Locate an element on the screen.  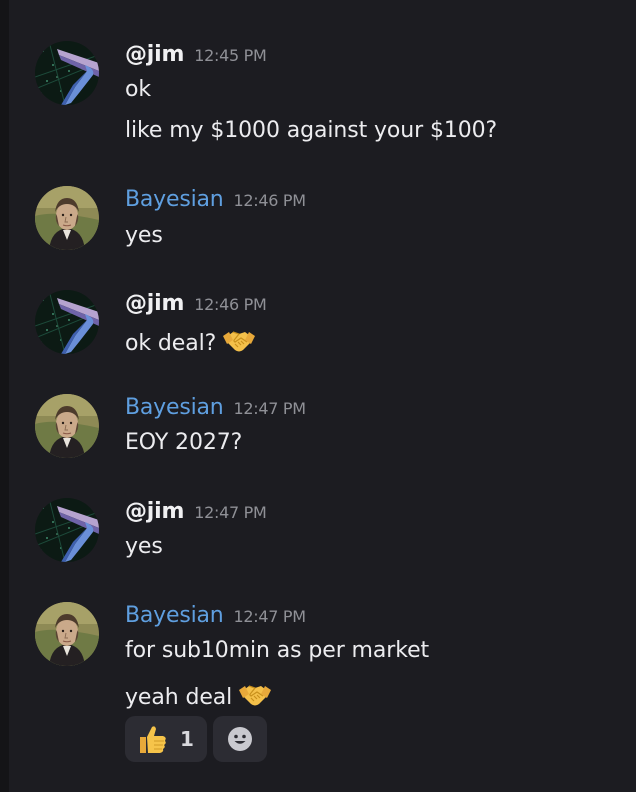
message-header: @jim 12:46 PM is located at coordinates (196, 303).